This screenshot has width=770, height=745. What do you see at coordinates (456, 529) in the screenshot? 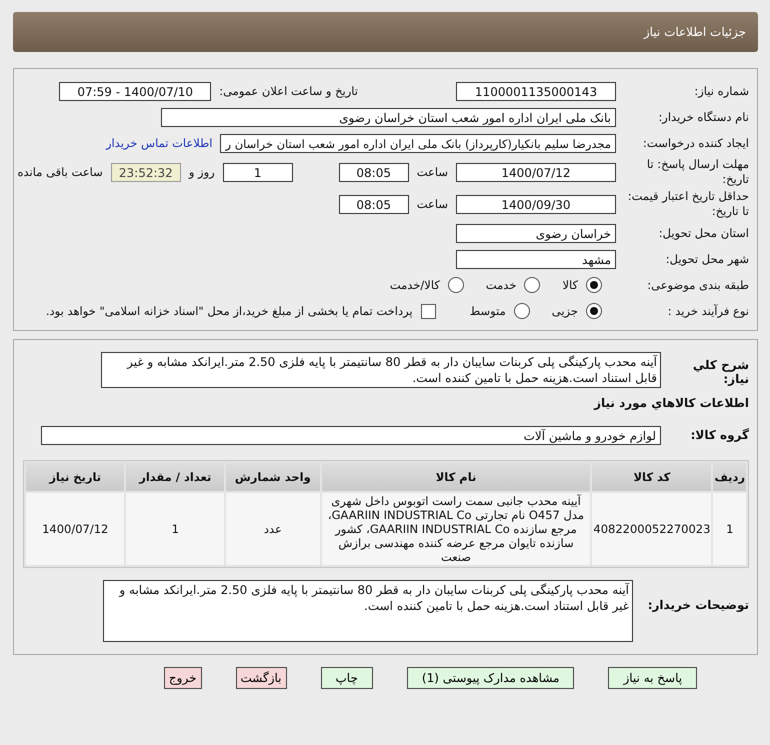
I see `table-cell: آیینه محدب جانبی سمت راست اتوبوس داخل شهری مدل O457 نام تجارتی GAARIIN INDUSTRIAL Co، مرجع سازنده GAARIIN INDUSTRIAL Co، کشور سازنده تایوان مرجع عرضه کننده مهندسی برازش صنعت` at bounding box center [456, 529].